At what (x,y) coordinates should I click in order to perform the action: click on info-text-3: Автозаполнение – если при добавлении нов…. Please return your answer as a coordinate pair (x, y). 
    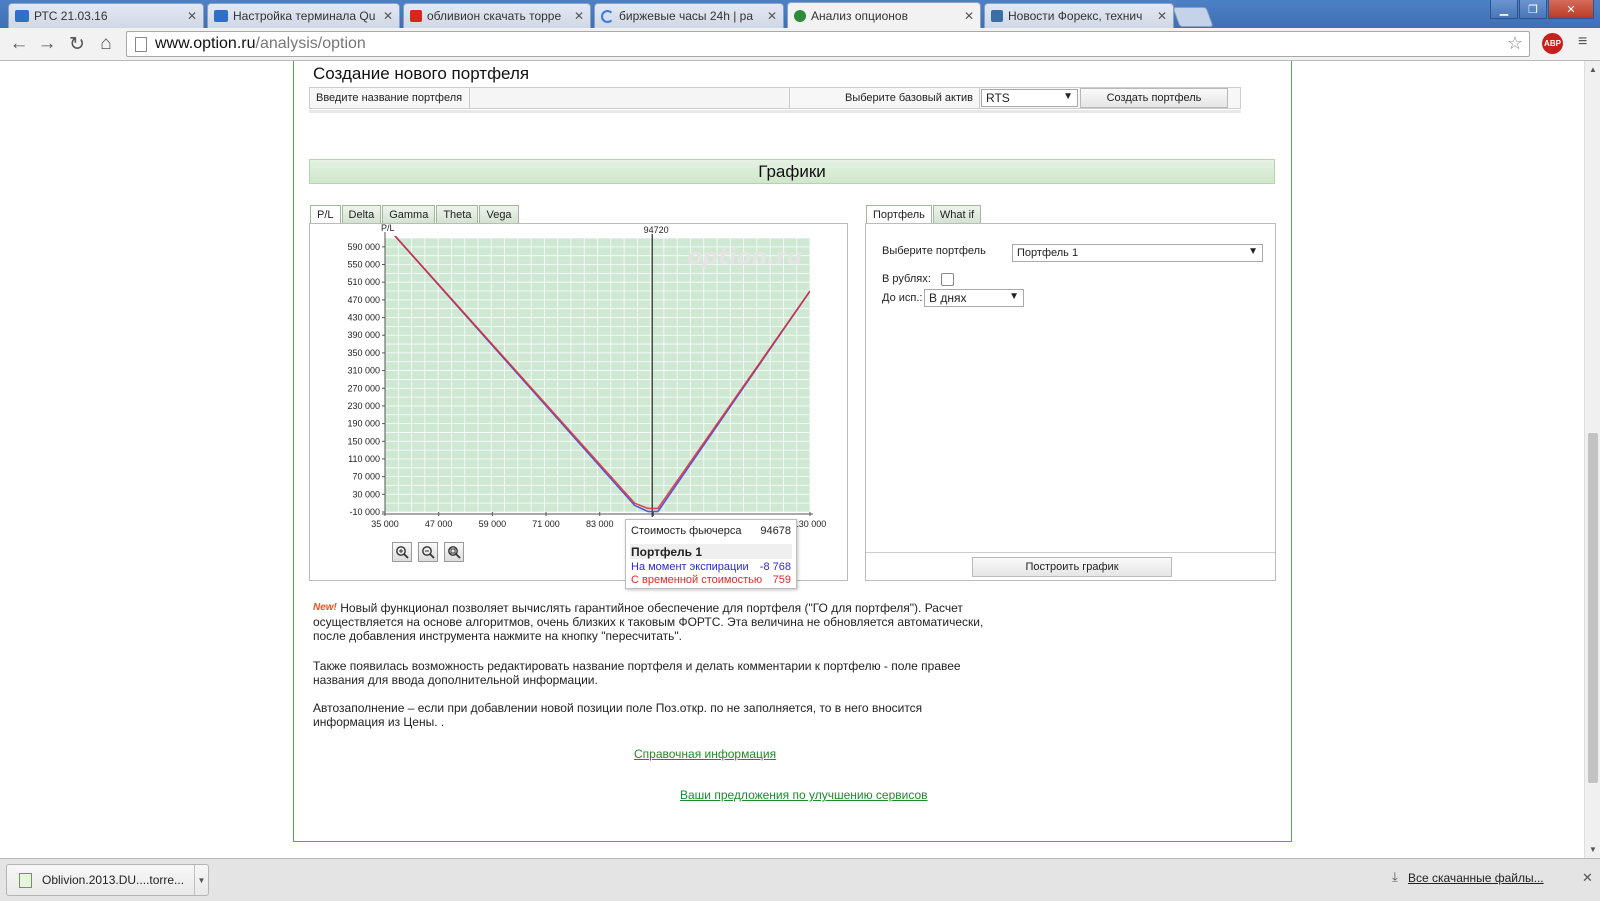
    Looking at the image, I should click on (618, 715).